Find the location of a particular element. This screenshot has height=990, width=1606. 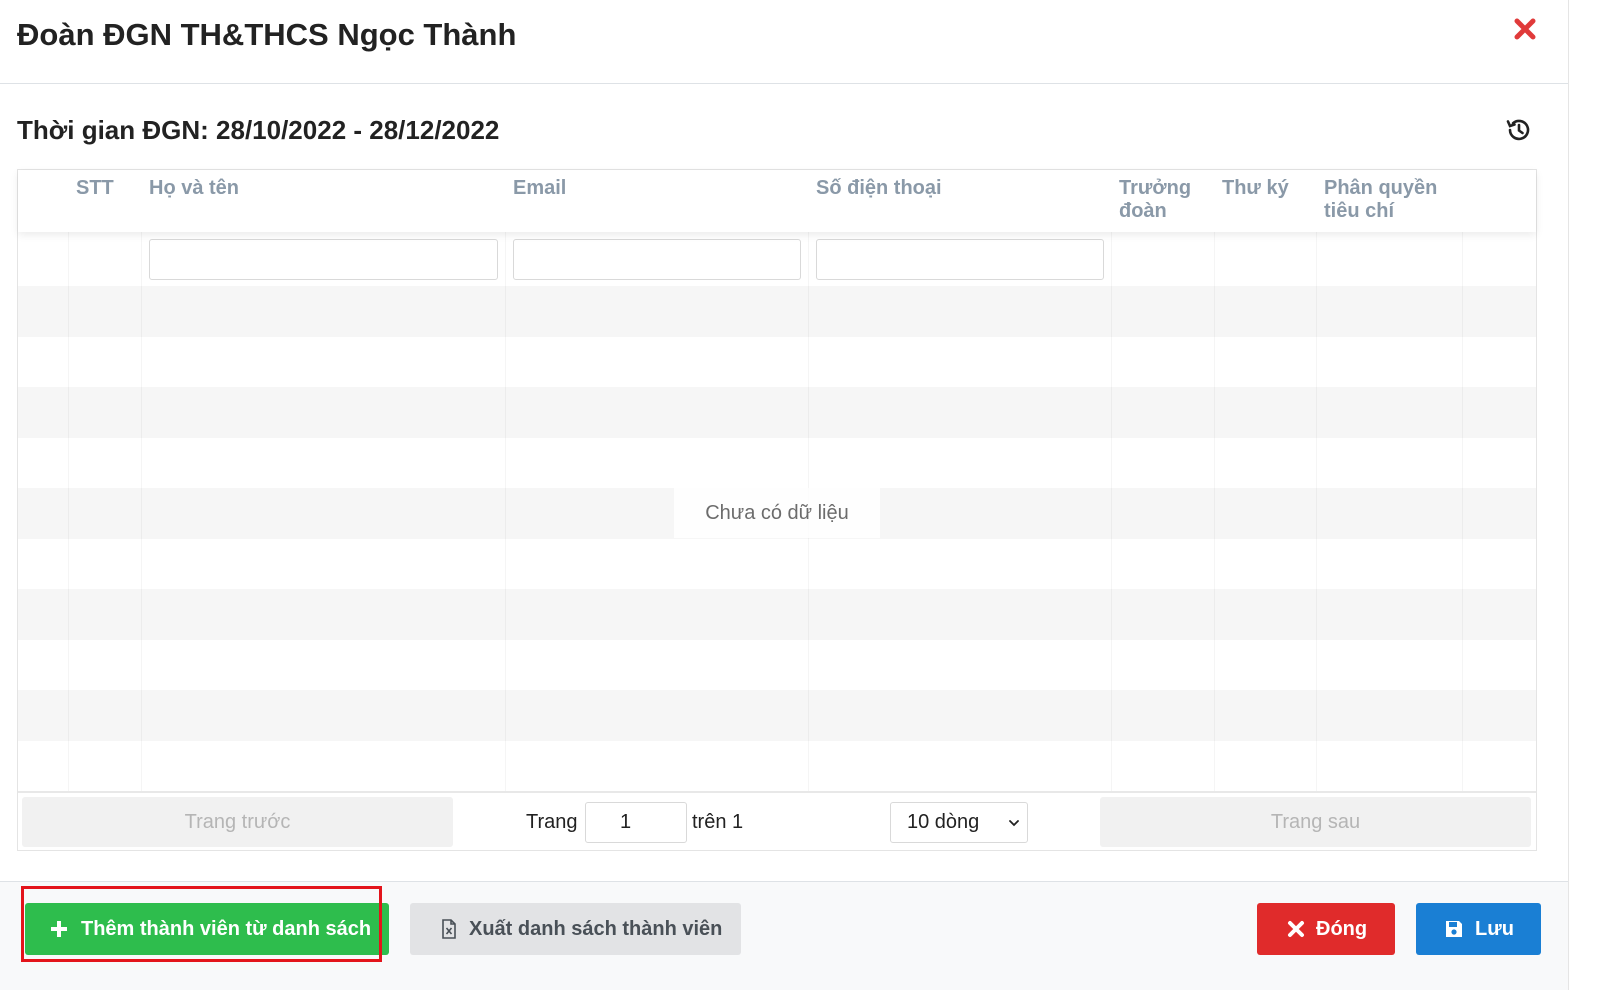

close-button: Đóng is located at coordinates (1326, 929).